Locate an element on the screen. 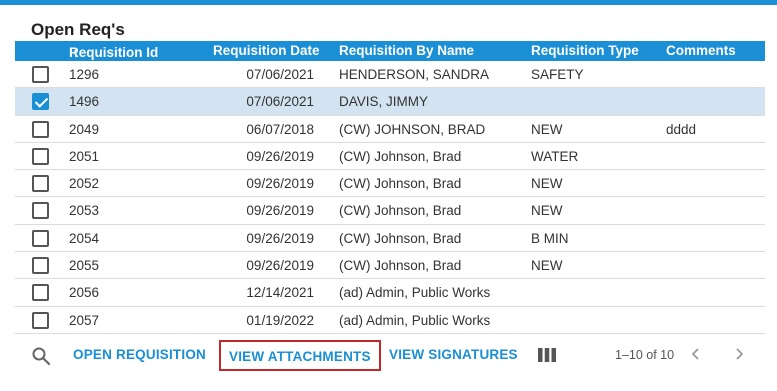  table-row: 2052 09/26/2019 (CW) Johnson, Brad NEW is located at coordinates (390, 184).